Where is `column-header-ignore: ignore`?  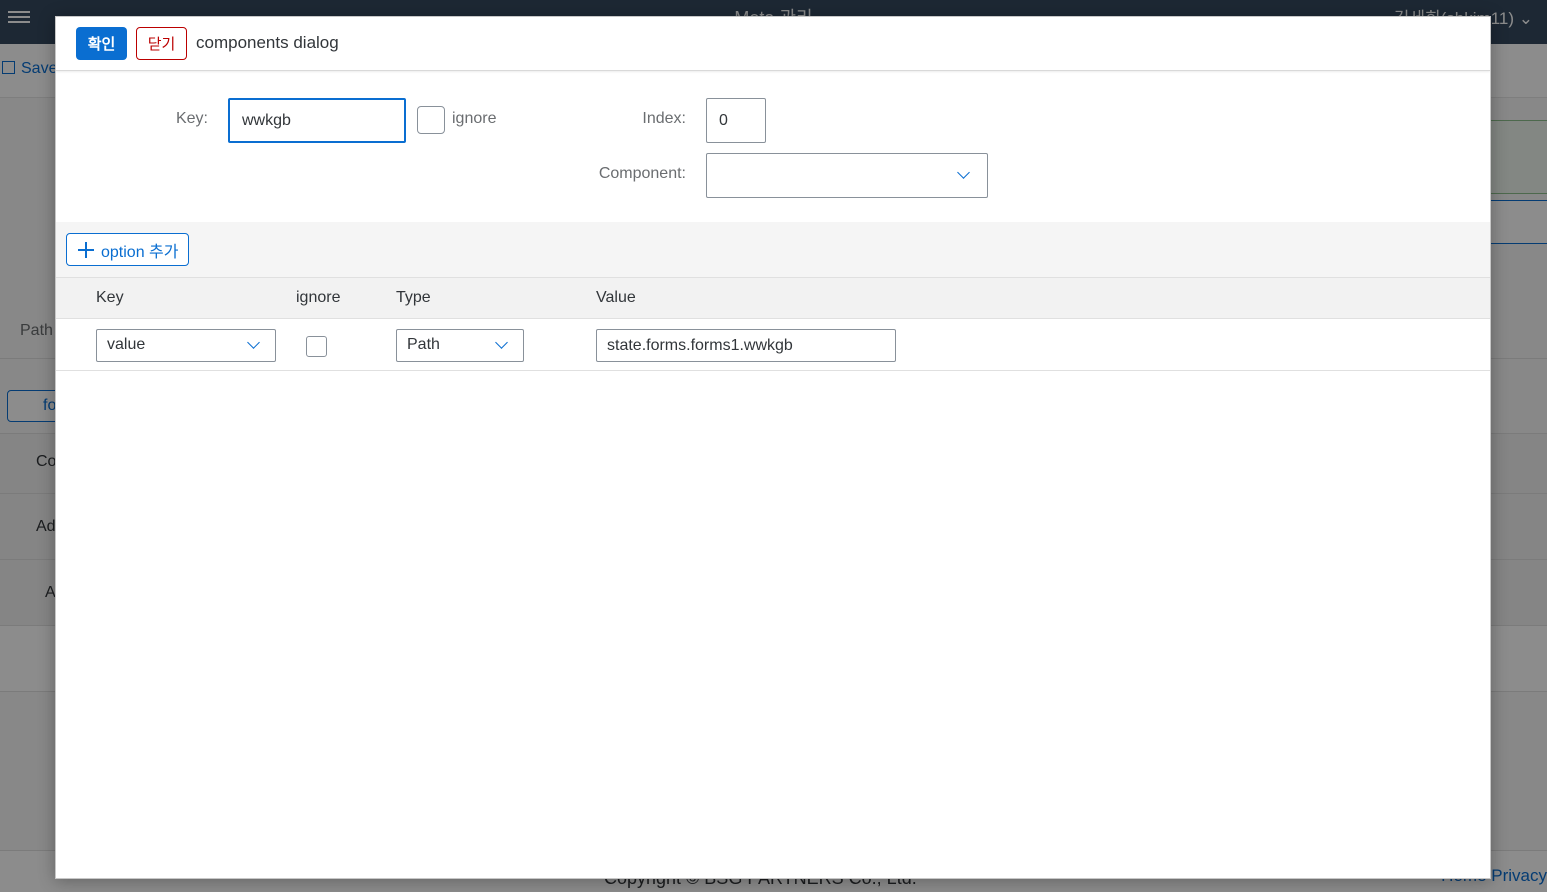 column-header-ignore: ignore is located at coordinates (318, 297).